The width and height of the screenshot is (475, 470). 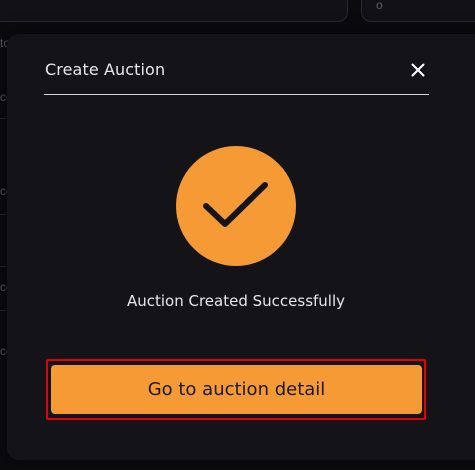 I want to click on background-text: o, so click(x=379, y=6).